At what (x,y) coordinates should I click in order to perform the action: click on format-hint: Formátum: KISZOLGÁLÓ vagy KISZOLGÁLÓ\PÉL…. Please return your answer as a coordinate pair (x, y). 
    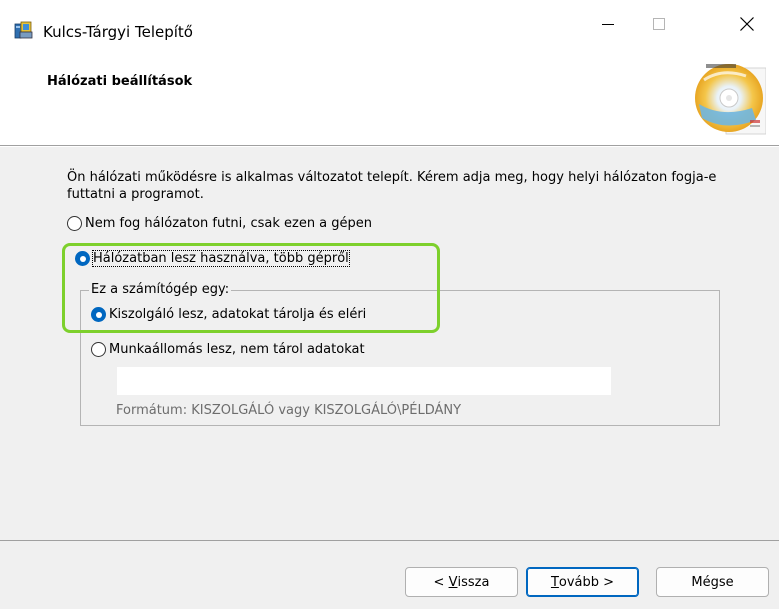
    Looking at the image, I should click on (289, 410).